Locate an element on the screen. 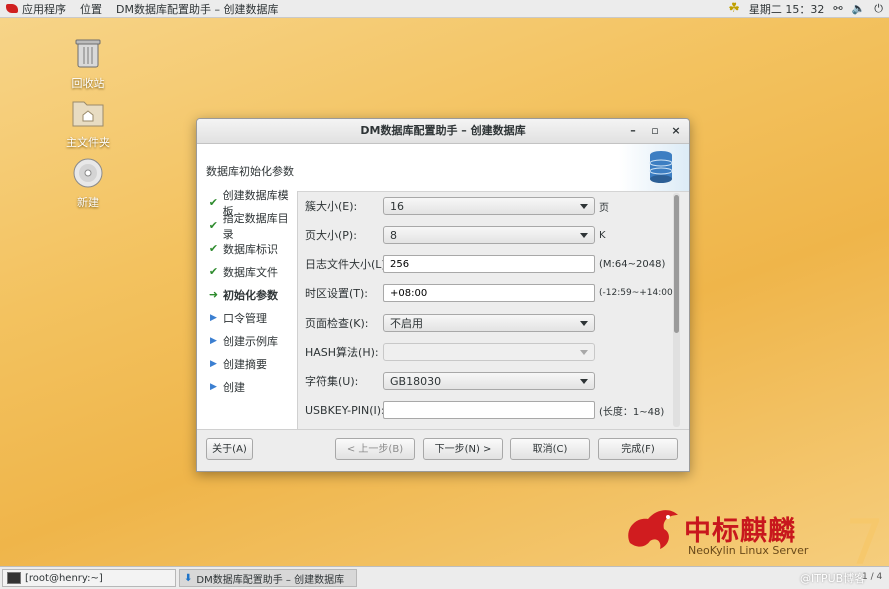 The image size is (889, 589). places-menu: 位置 is located at coordinates (91, 9).